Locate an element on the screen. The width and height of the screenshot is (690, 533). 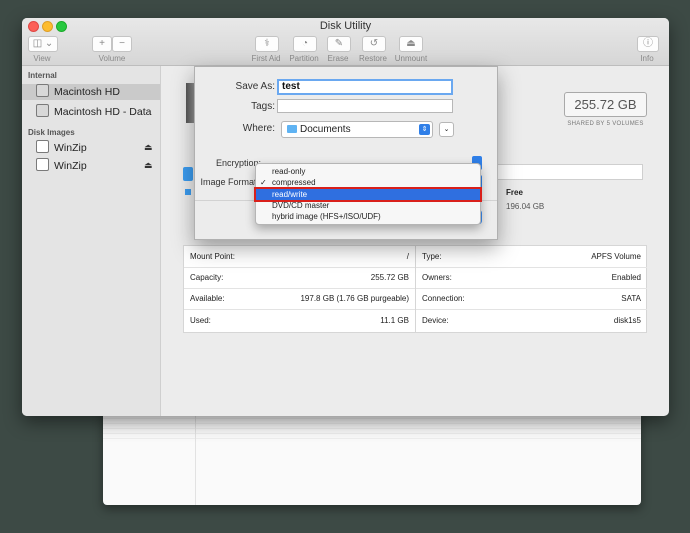
info-row: Device: disk1s5 is located at coordinates (531, 320).